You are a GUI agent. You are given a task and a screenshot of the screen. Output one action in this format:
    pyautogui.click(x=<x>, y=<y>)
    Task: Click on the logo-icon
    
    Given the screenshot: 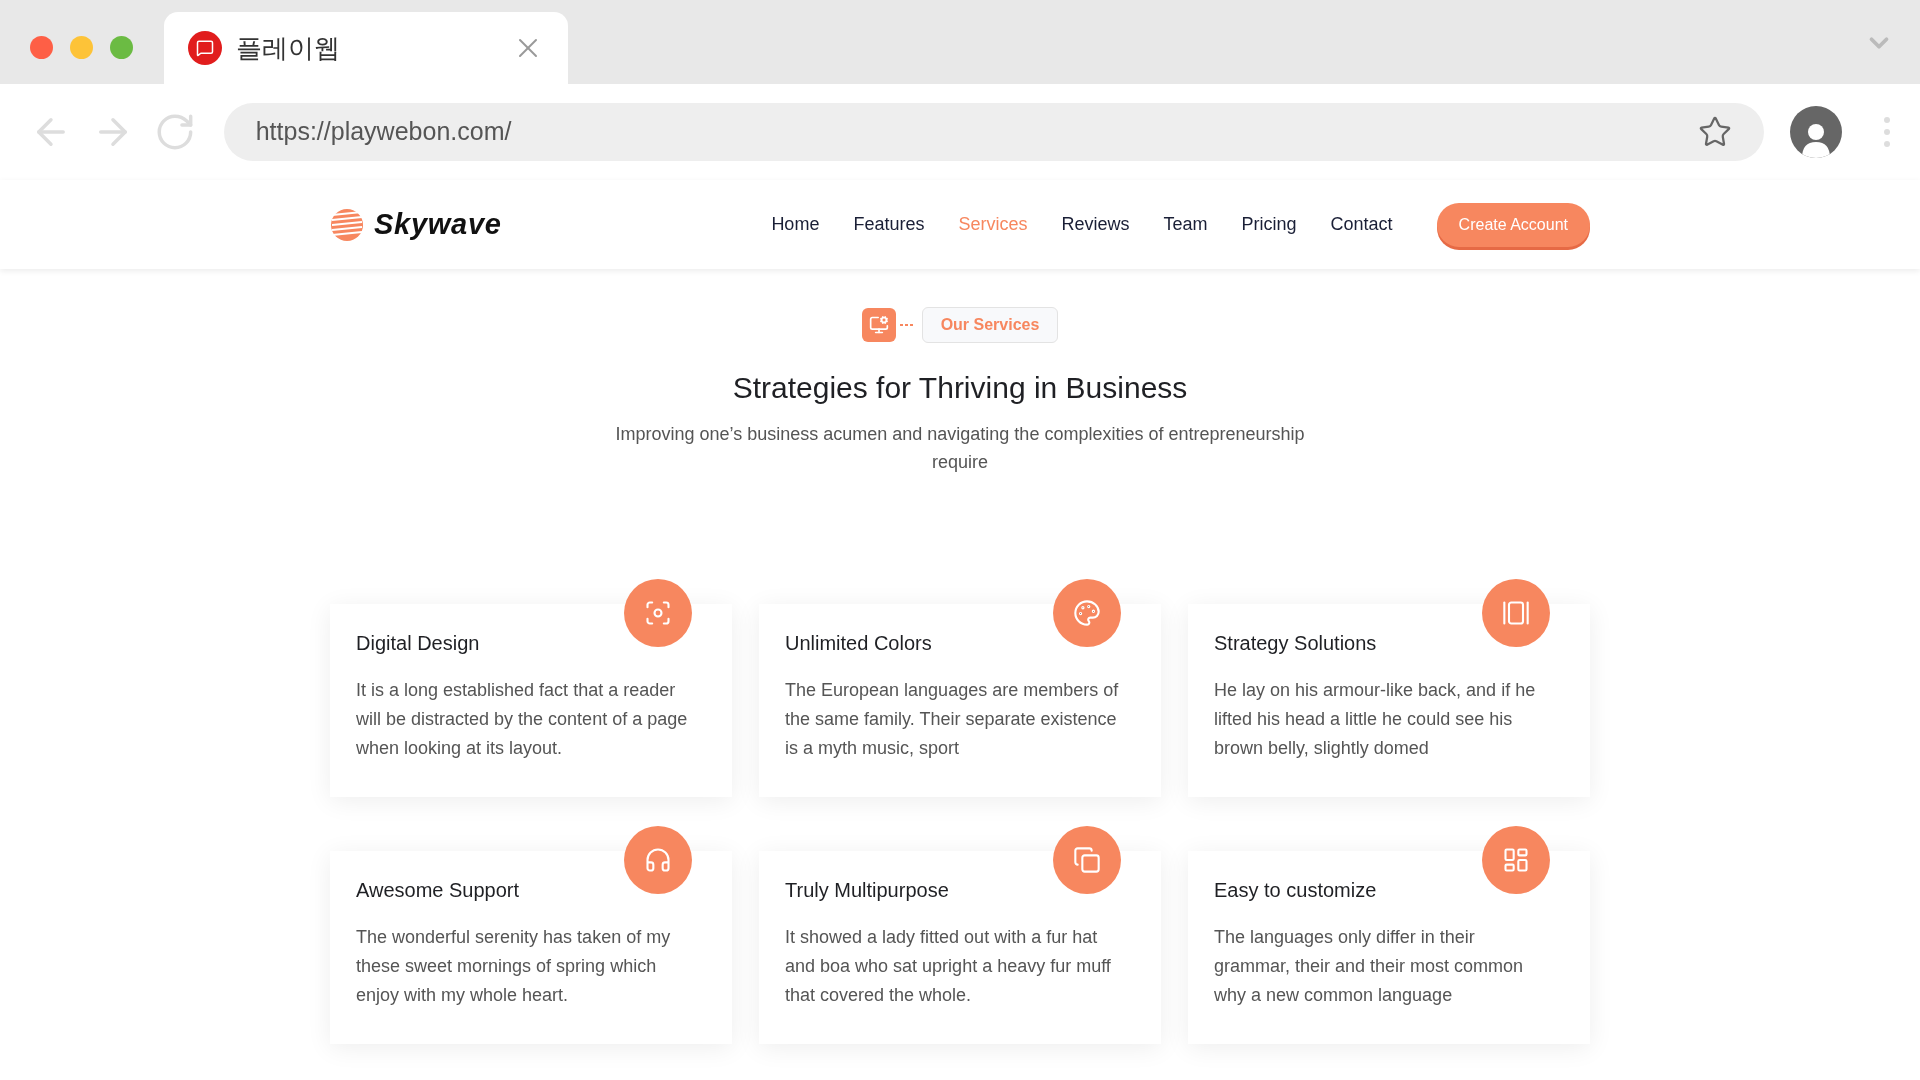 What is the action you would take?
    pyautogui.click(x=347, y=224)
    